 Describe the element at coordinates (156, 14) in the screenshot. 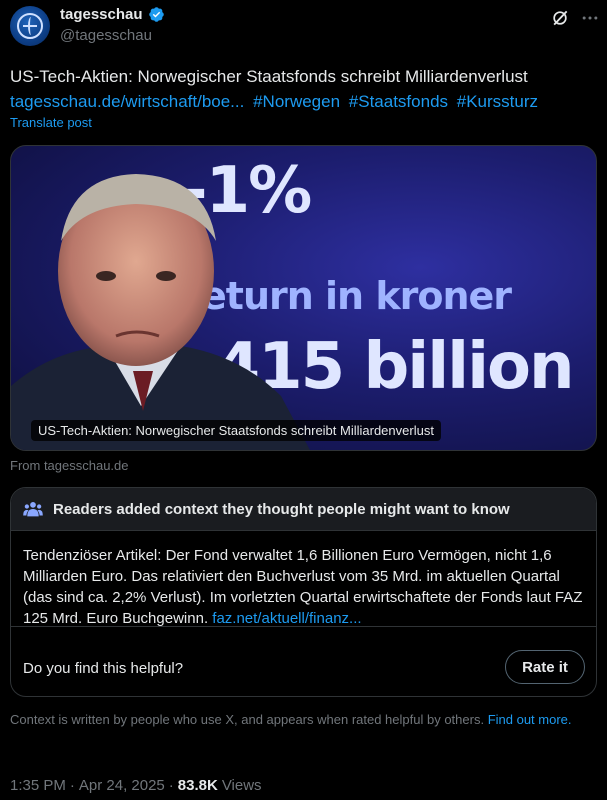

I see `verified-badge-icon` at that location.